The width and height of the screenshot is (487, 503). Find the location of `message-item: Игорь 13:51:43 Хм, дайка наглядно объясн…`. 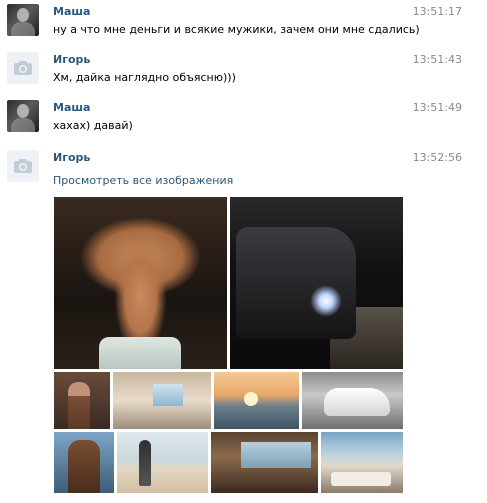

message-item: Игорь 13:51:43 Хм, дайка наглядно объясн… is located at coordinates (243, 71).